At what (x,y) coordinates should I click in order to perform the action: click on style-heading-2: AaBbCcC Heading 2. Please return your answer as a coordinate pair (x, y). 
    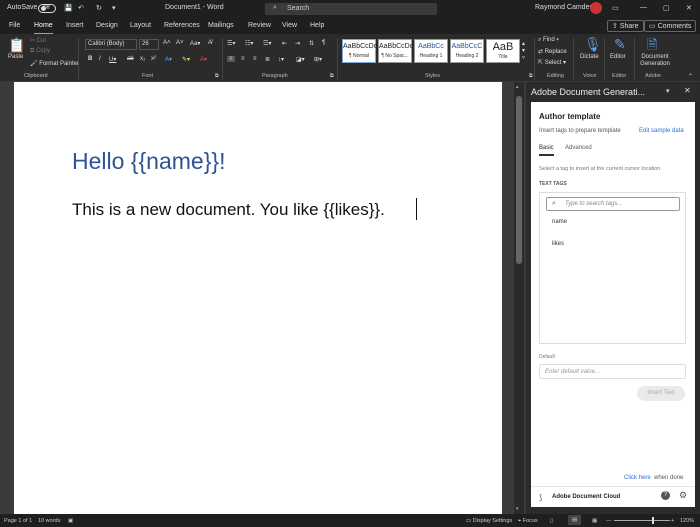
    Looking at the image, I should click on (467, 51).